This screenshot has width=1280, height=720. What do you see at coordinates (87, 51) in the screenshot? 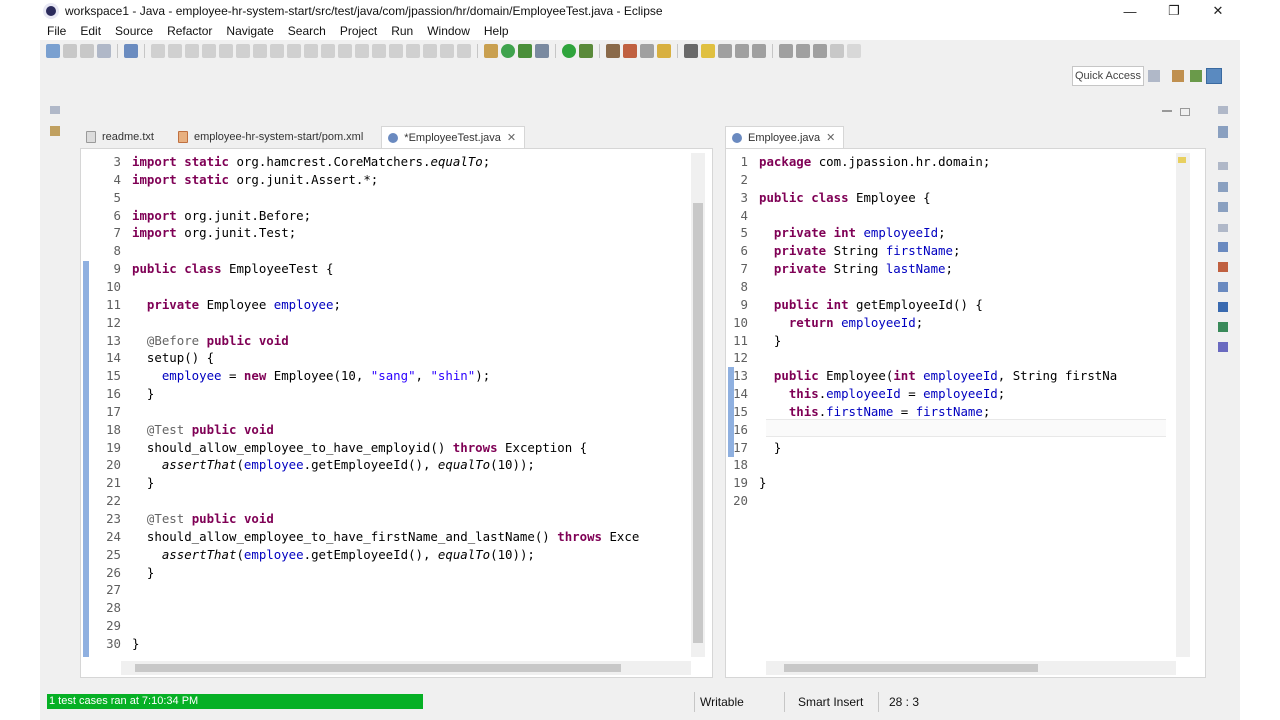
I see `save-all-icon` at bounding box center [87, 51].